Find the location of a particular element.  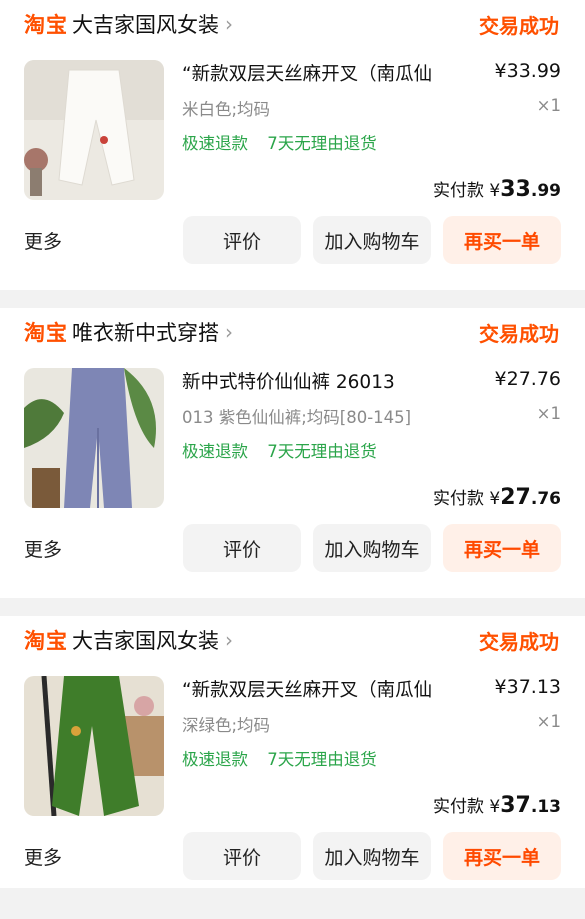

paid-amount: 实付款 ¥33.99 is located at coordinates (497, 189).